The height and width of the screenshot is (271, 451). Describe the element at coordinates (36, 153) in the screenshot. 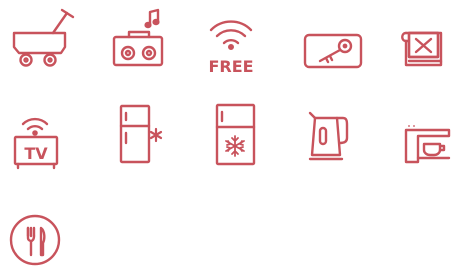

I see `tv-label: TV` at that location.